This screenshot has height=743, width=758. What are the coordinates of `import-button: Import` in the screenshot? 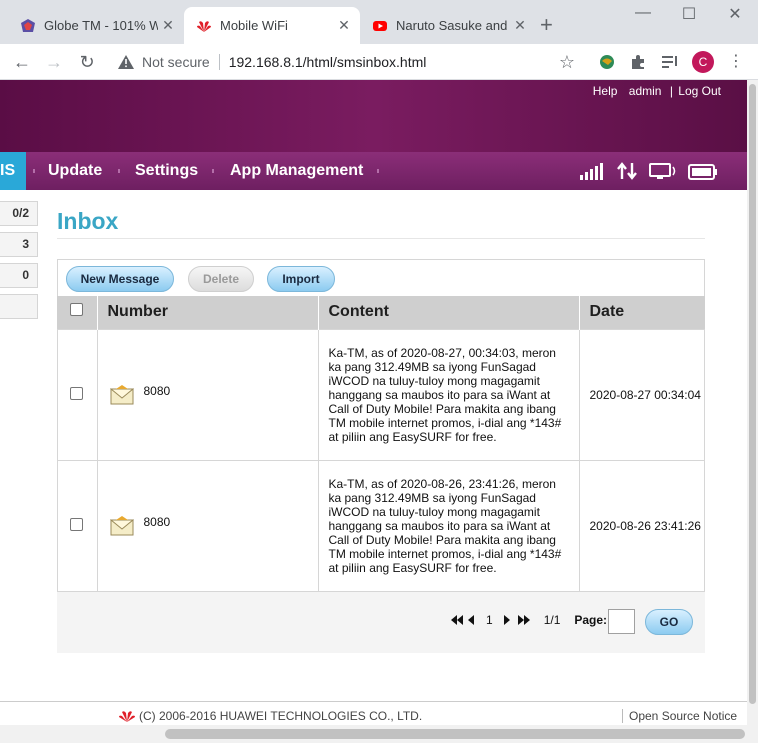 It's located at (301, 279).